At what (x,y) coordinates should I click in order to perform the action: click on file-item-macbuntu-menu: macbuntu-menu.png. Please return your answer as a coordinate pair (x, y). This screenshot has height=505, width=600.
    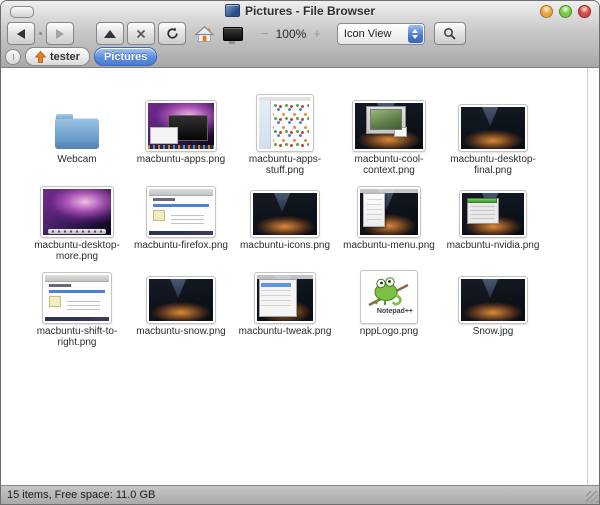
    Looking at the image, I should click on (389, 223).